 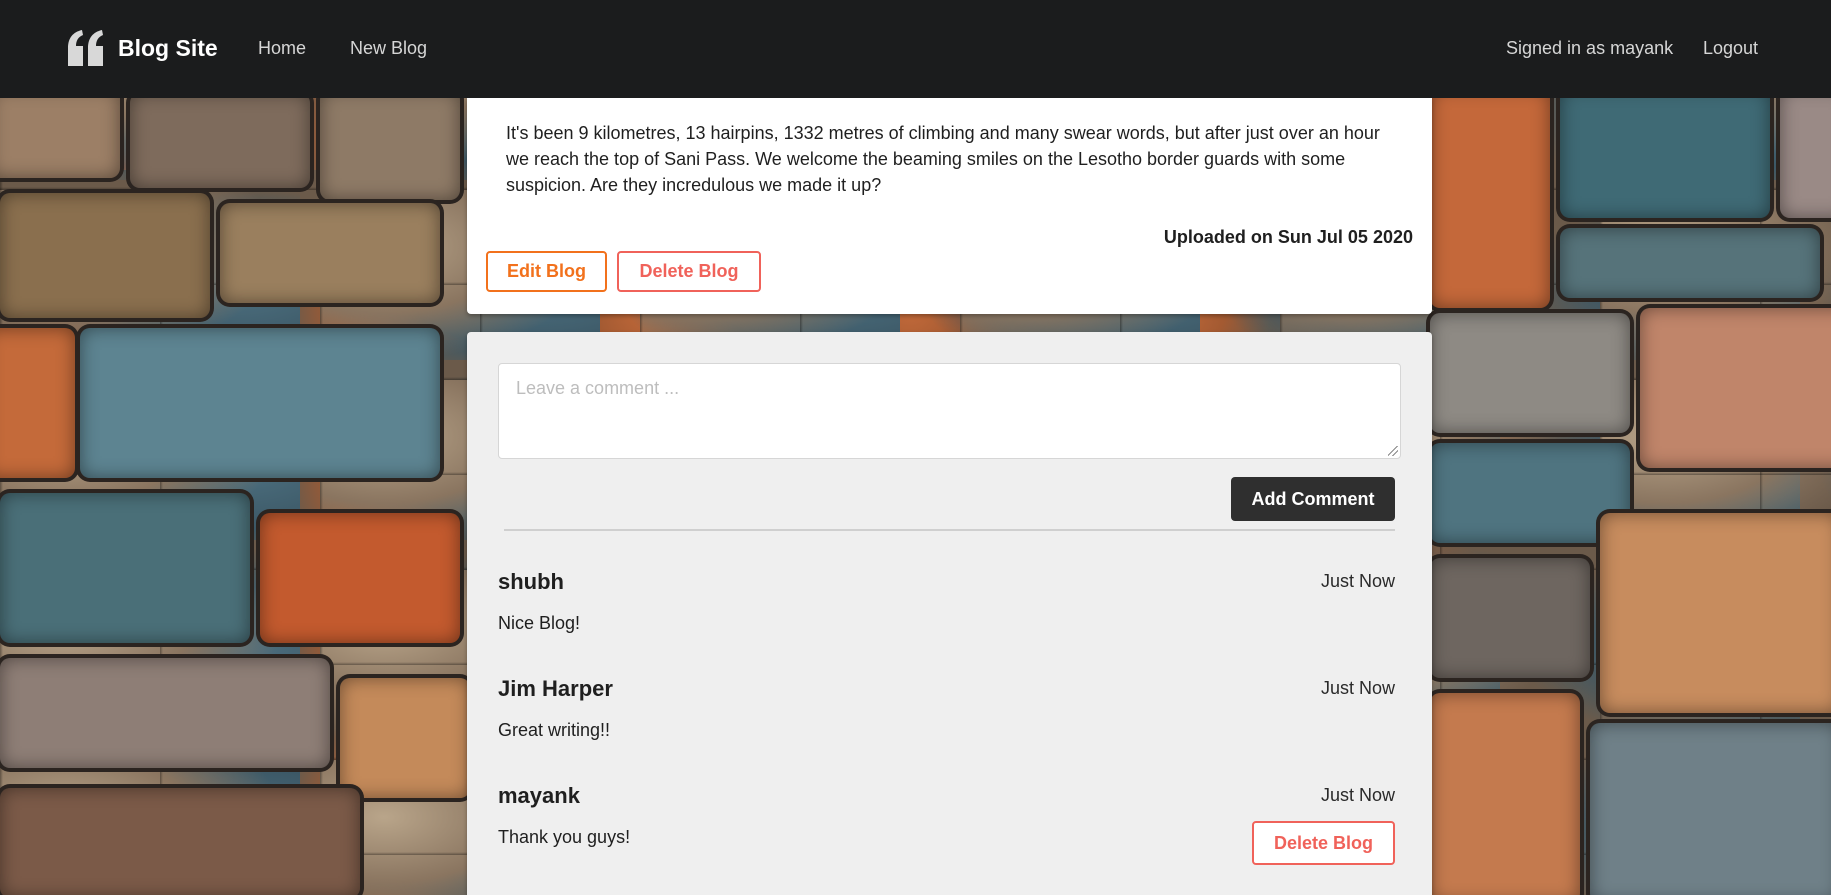 What do you see at coordinates (85, 48) in the screenshot?
I see `quote-icon` at bounding box center [85, 48].